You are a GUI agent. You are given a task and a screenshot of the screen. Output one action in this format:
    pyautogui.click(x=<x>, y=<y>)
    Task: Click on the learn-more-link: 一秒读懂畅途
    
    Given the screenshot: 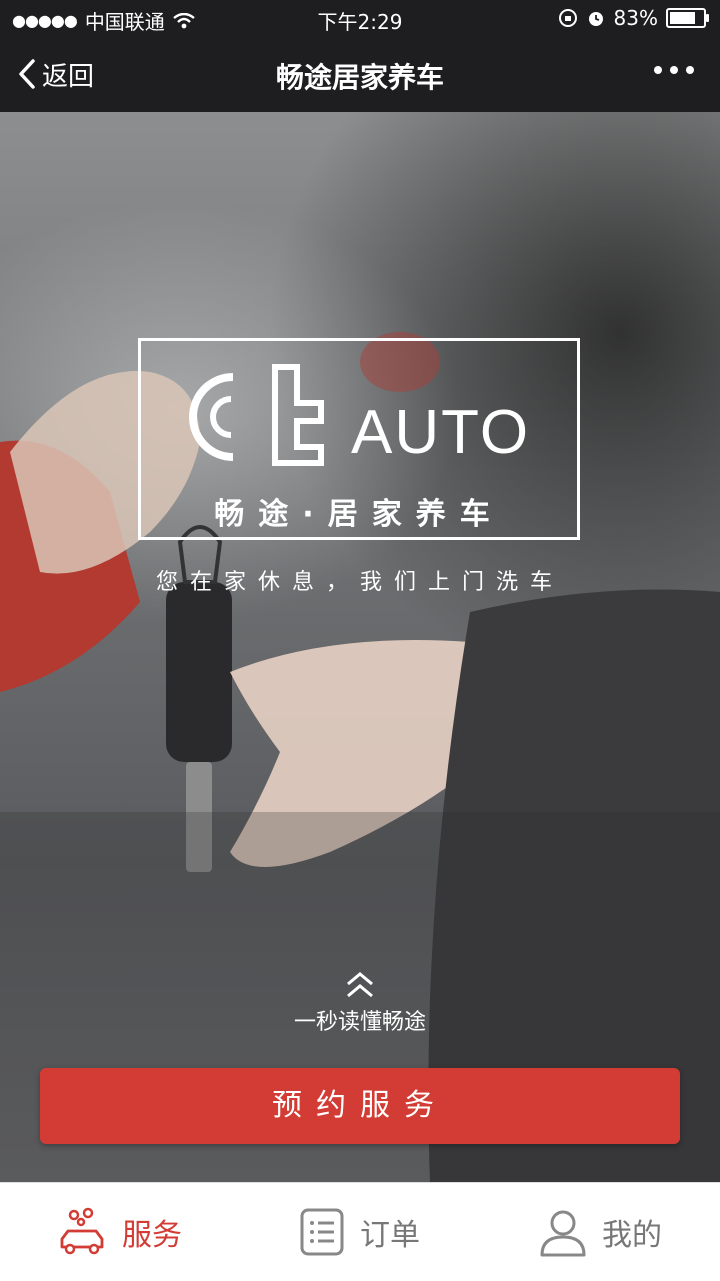 What is the action you would take?
    pyautogui.click(x=360, y=1007)
    